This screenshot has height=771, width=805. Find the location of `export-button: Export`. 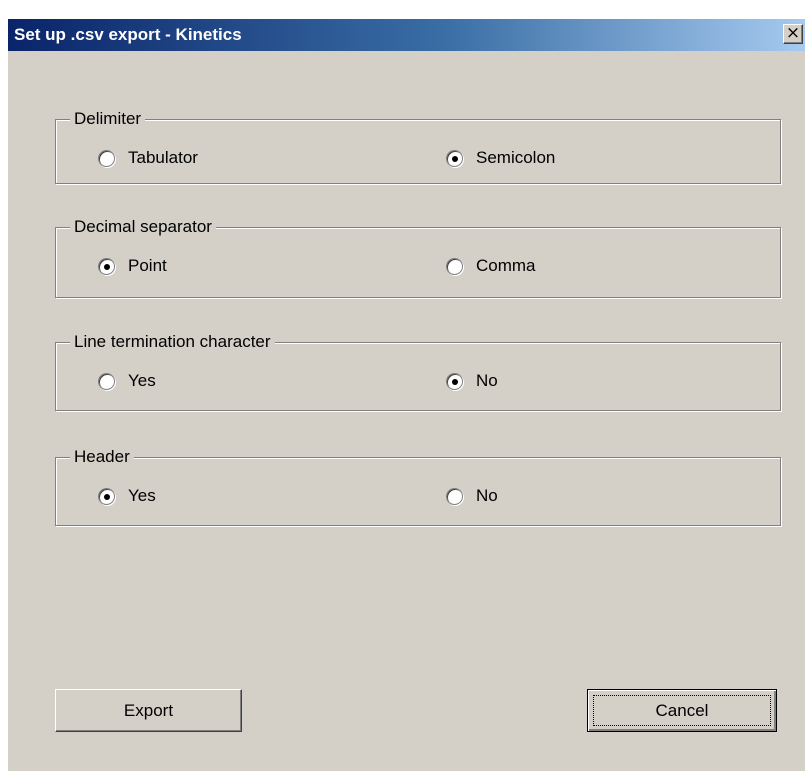

export-button: Export is located at coordinates (148, 710).